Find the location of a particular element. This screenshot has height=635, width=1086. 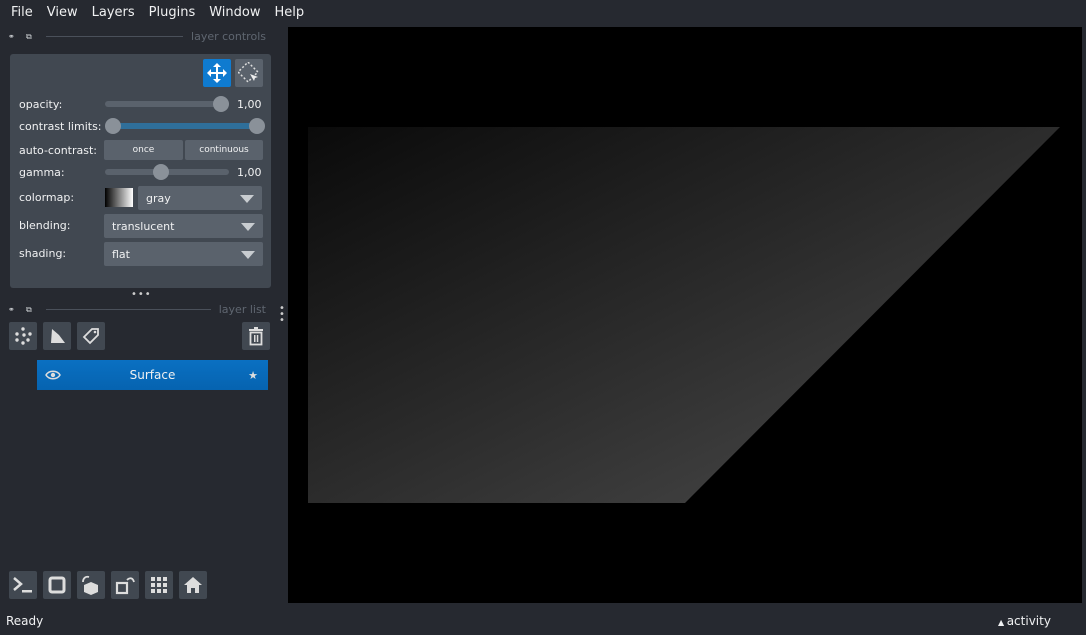

blending-label: blending: is located at coordinates (45, 225).